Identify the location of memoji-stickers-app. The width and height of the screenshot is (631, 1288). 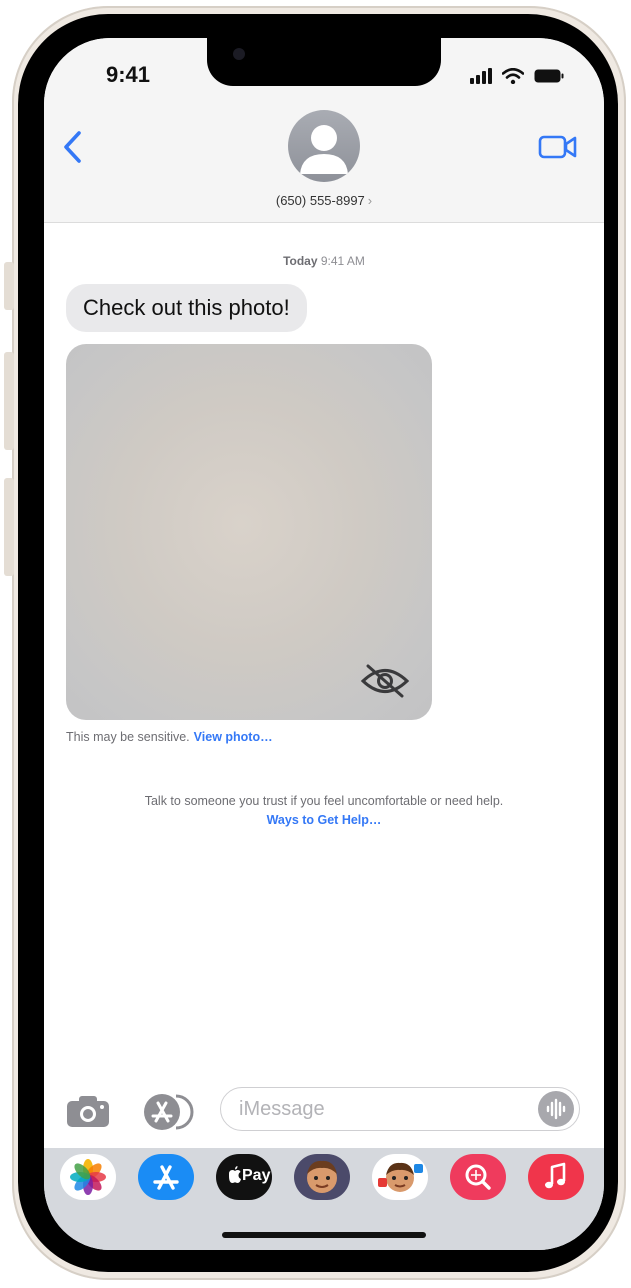
(400, 1177).